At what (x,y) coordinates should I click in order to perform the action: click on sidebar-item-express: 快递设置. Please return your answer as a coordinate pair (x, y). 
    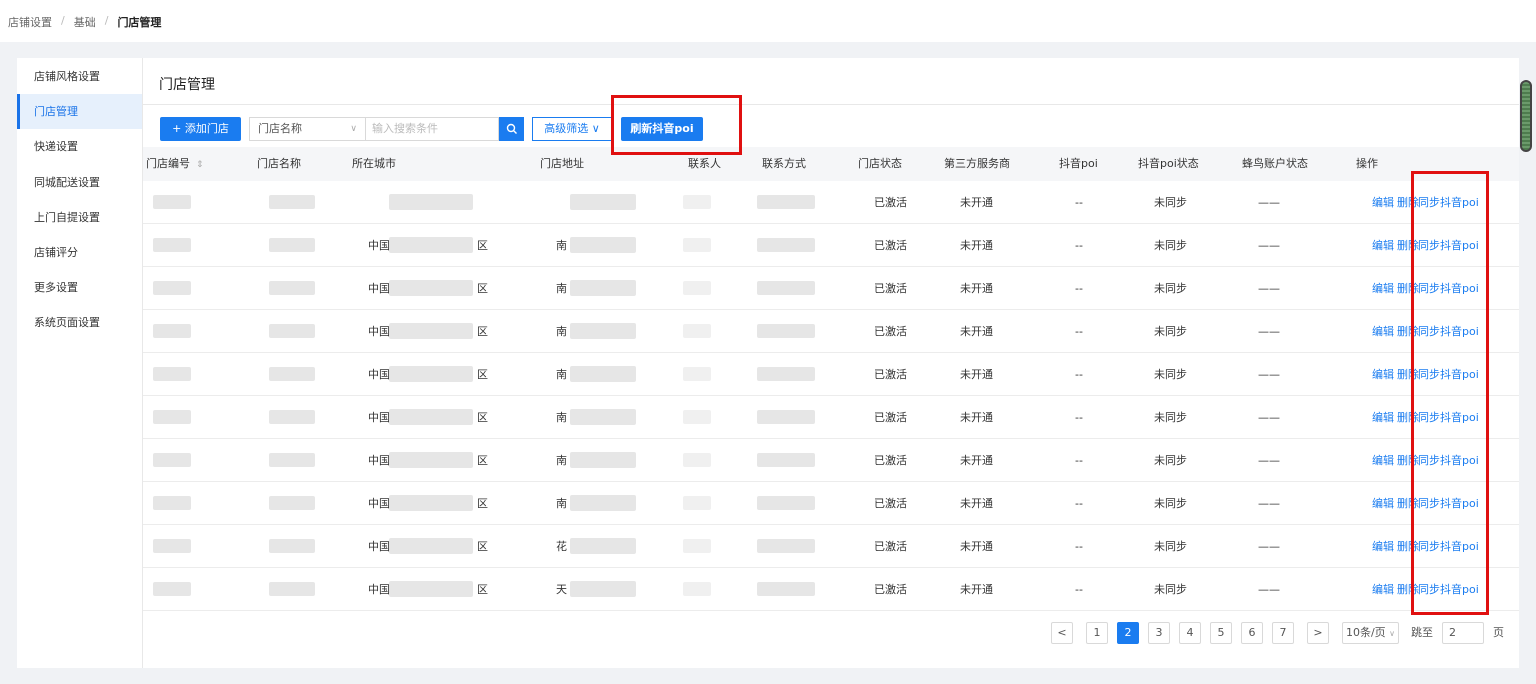
    Looking at the image, I should click on (79, 146).